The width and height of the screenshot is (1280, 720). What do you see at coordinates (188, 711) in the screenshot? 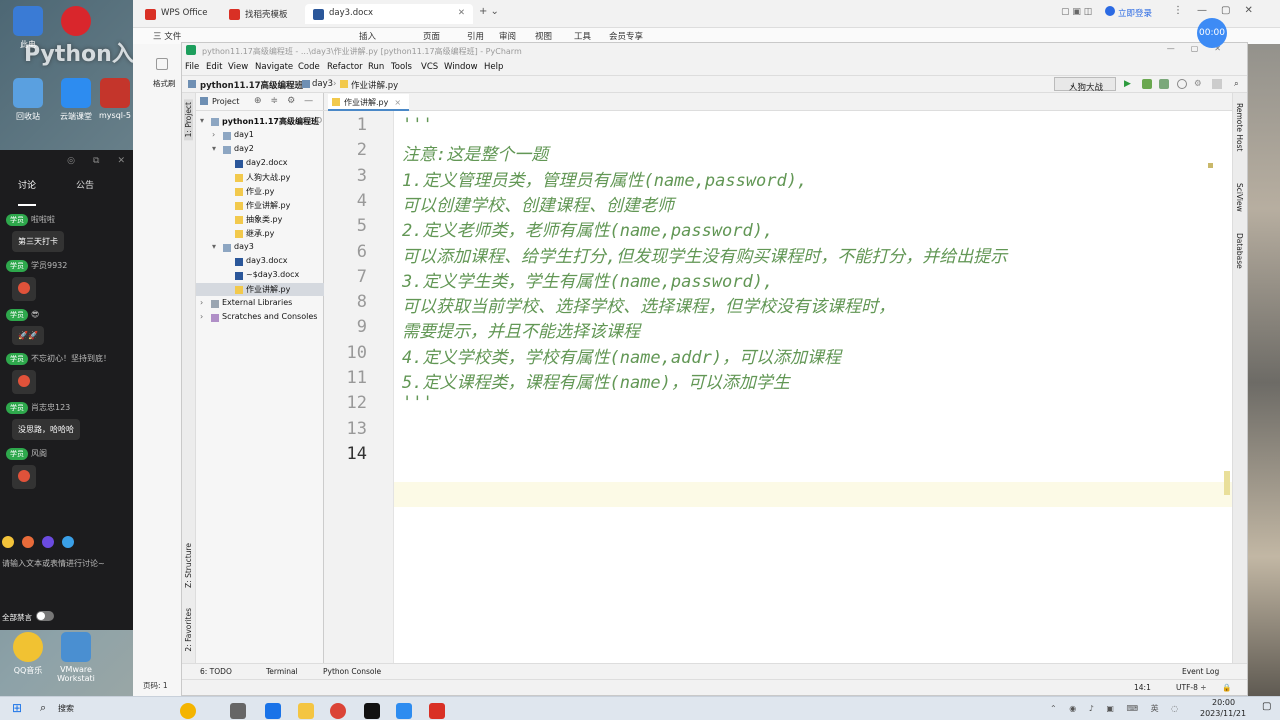
I see `bee-app-icon` at bounding box center [188, 711].